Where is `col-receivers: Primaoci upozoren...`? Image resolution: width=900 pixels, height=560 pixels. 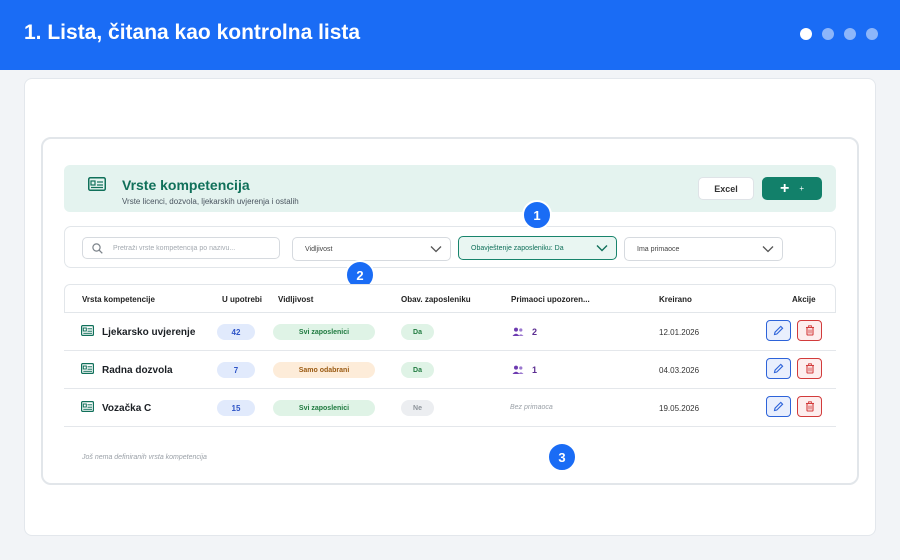 col-receivers: Primaoci upozoren... is located at coordinates (550, 299).